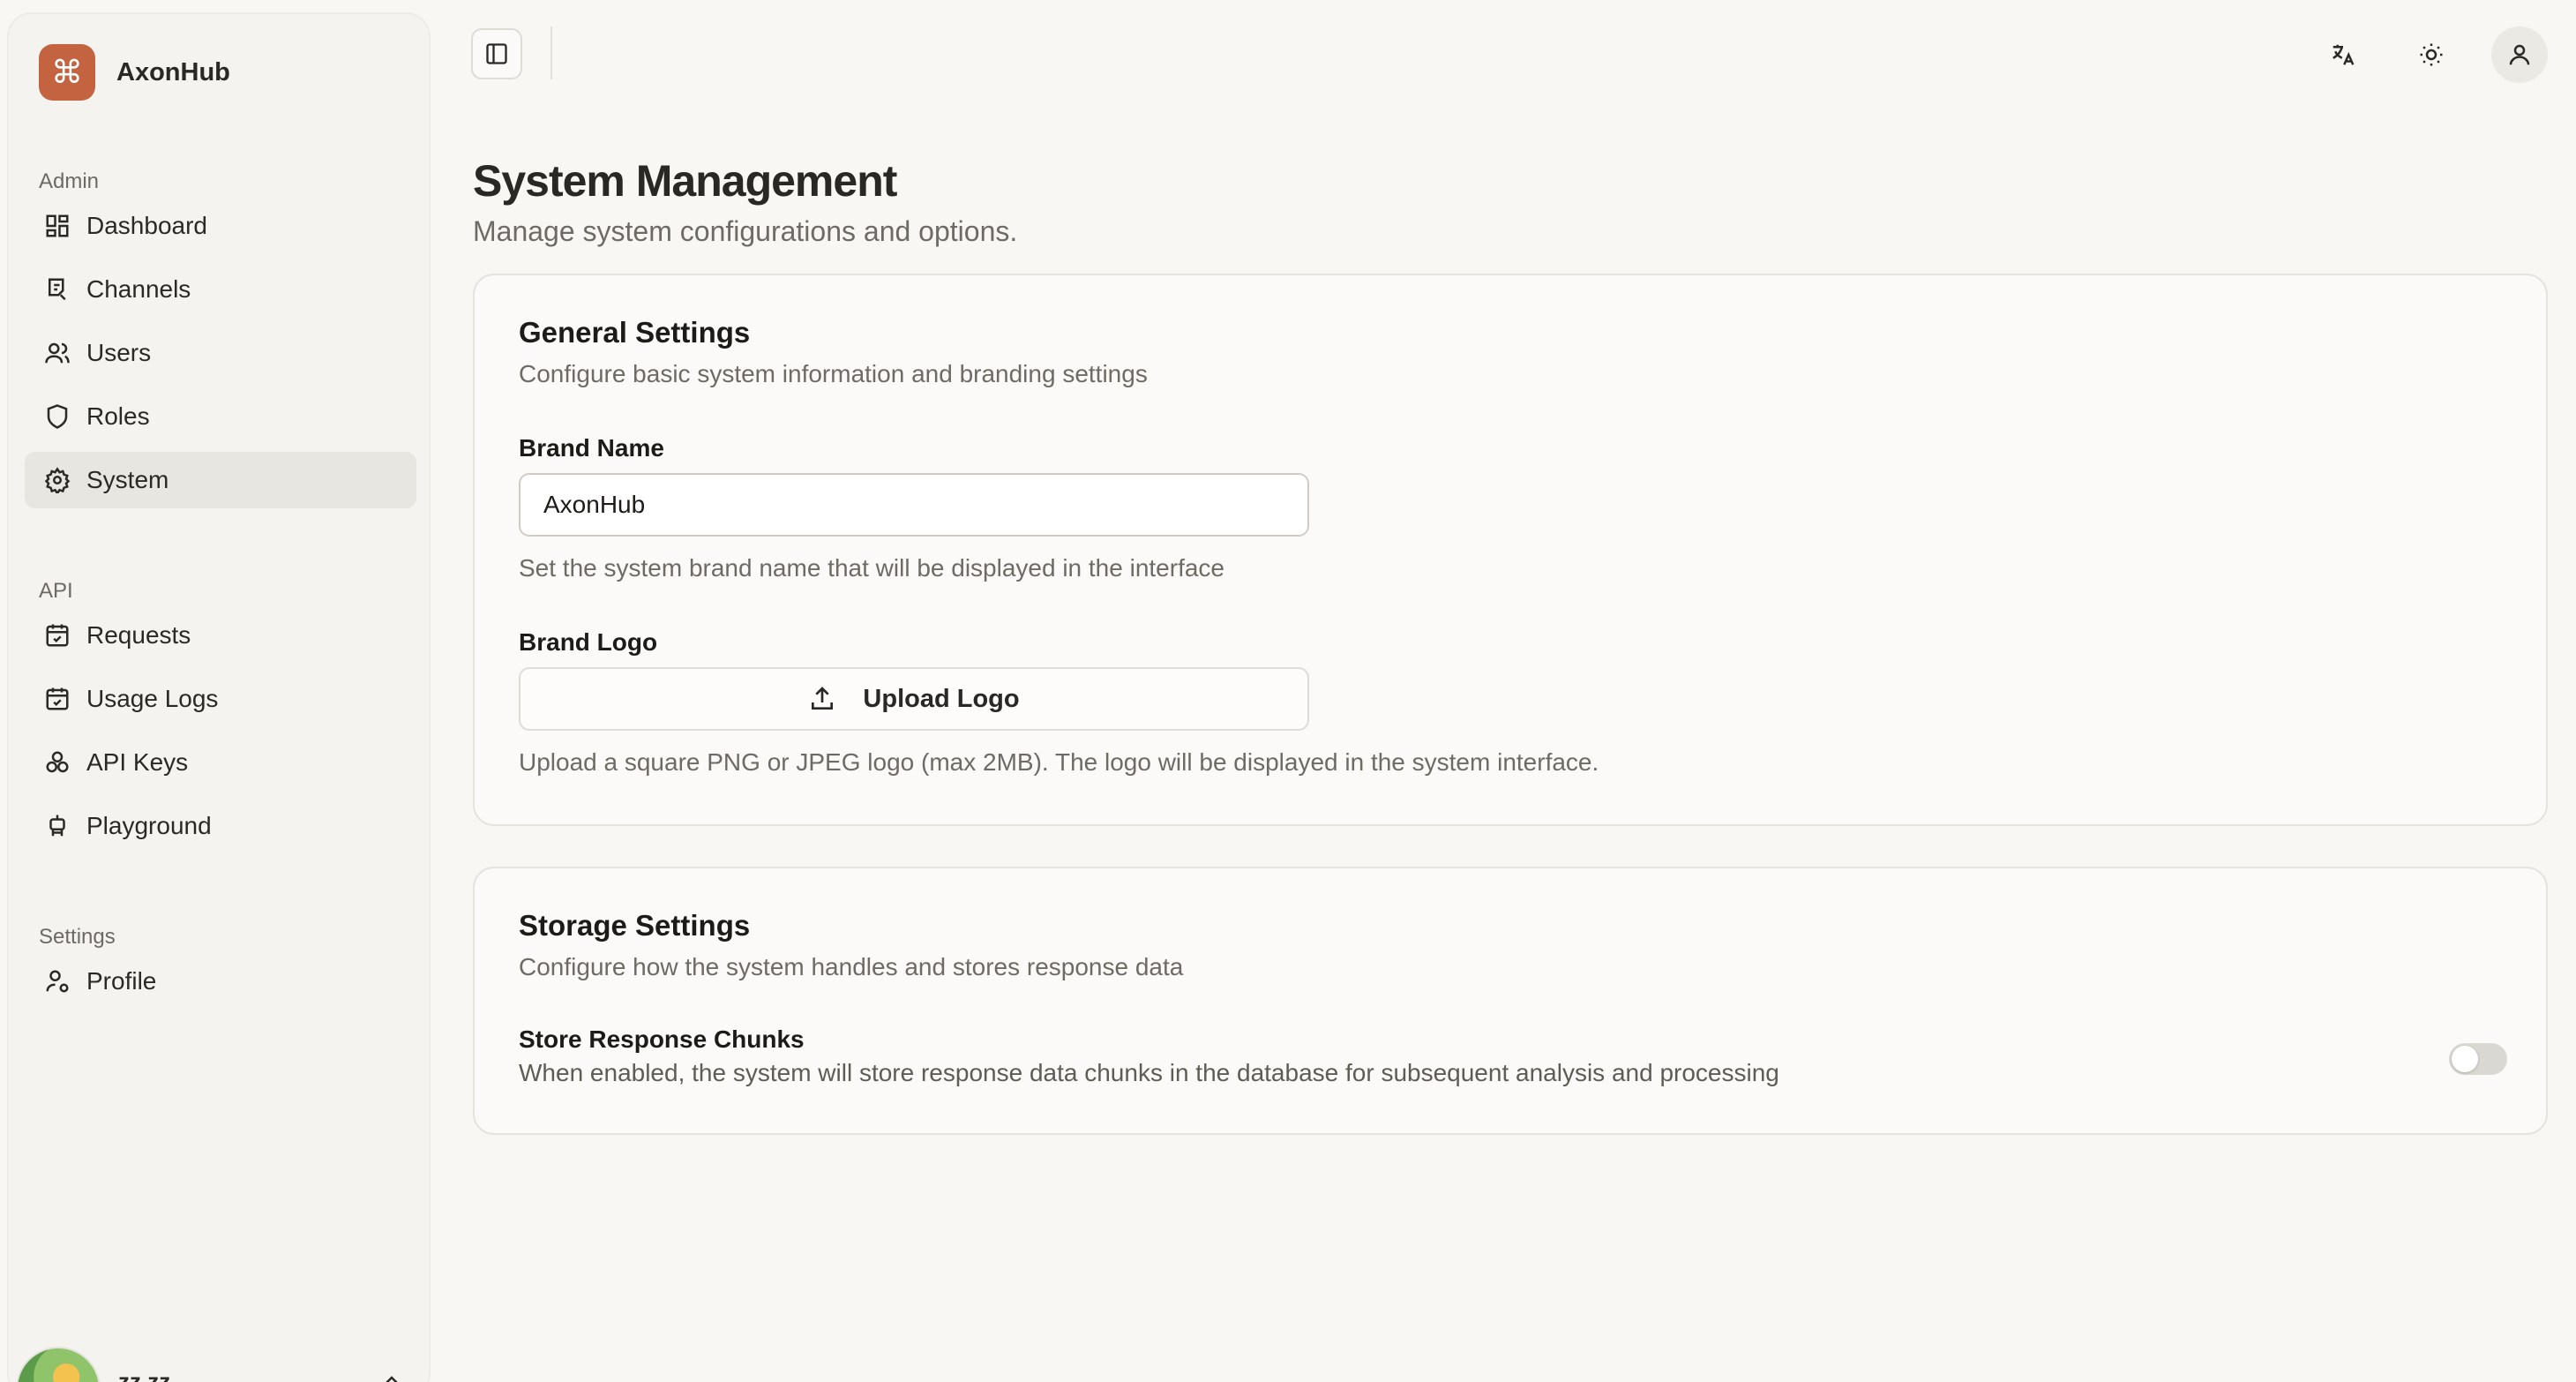 This screenshot has width=2576, height=1382. Describe the element at coordinates (144, 1375) in the screenshot. I see `user-name: zz zz` at that location.